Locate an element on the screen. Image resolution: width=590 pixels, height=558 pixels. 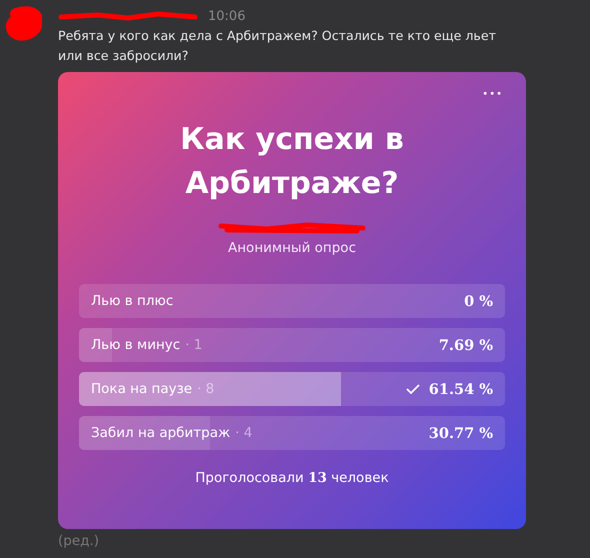
message-time: 10:06 is located at coordinates (227, 16).